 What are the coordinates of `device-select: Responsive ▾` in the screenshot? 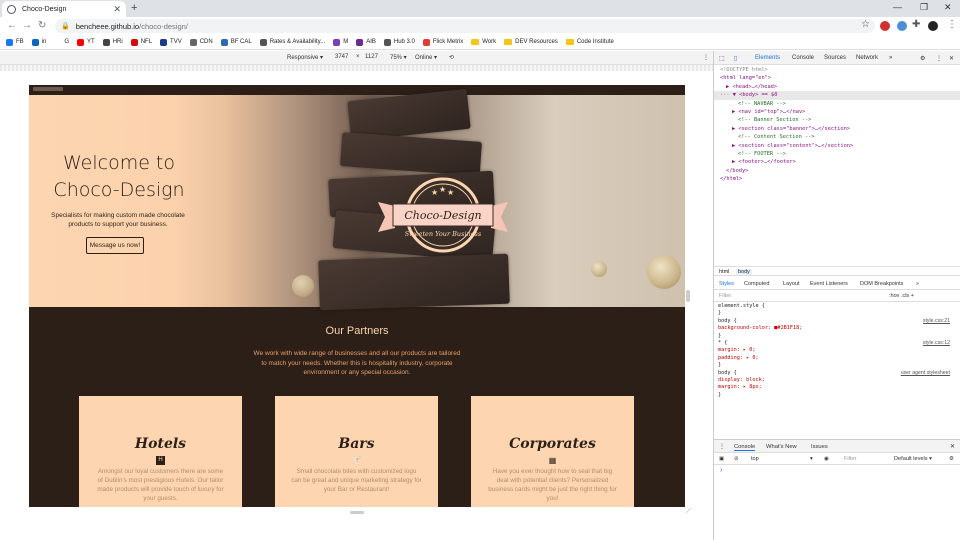 It's located at (305, 57).